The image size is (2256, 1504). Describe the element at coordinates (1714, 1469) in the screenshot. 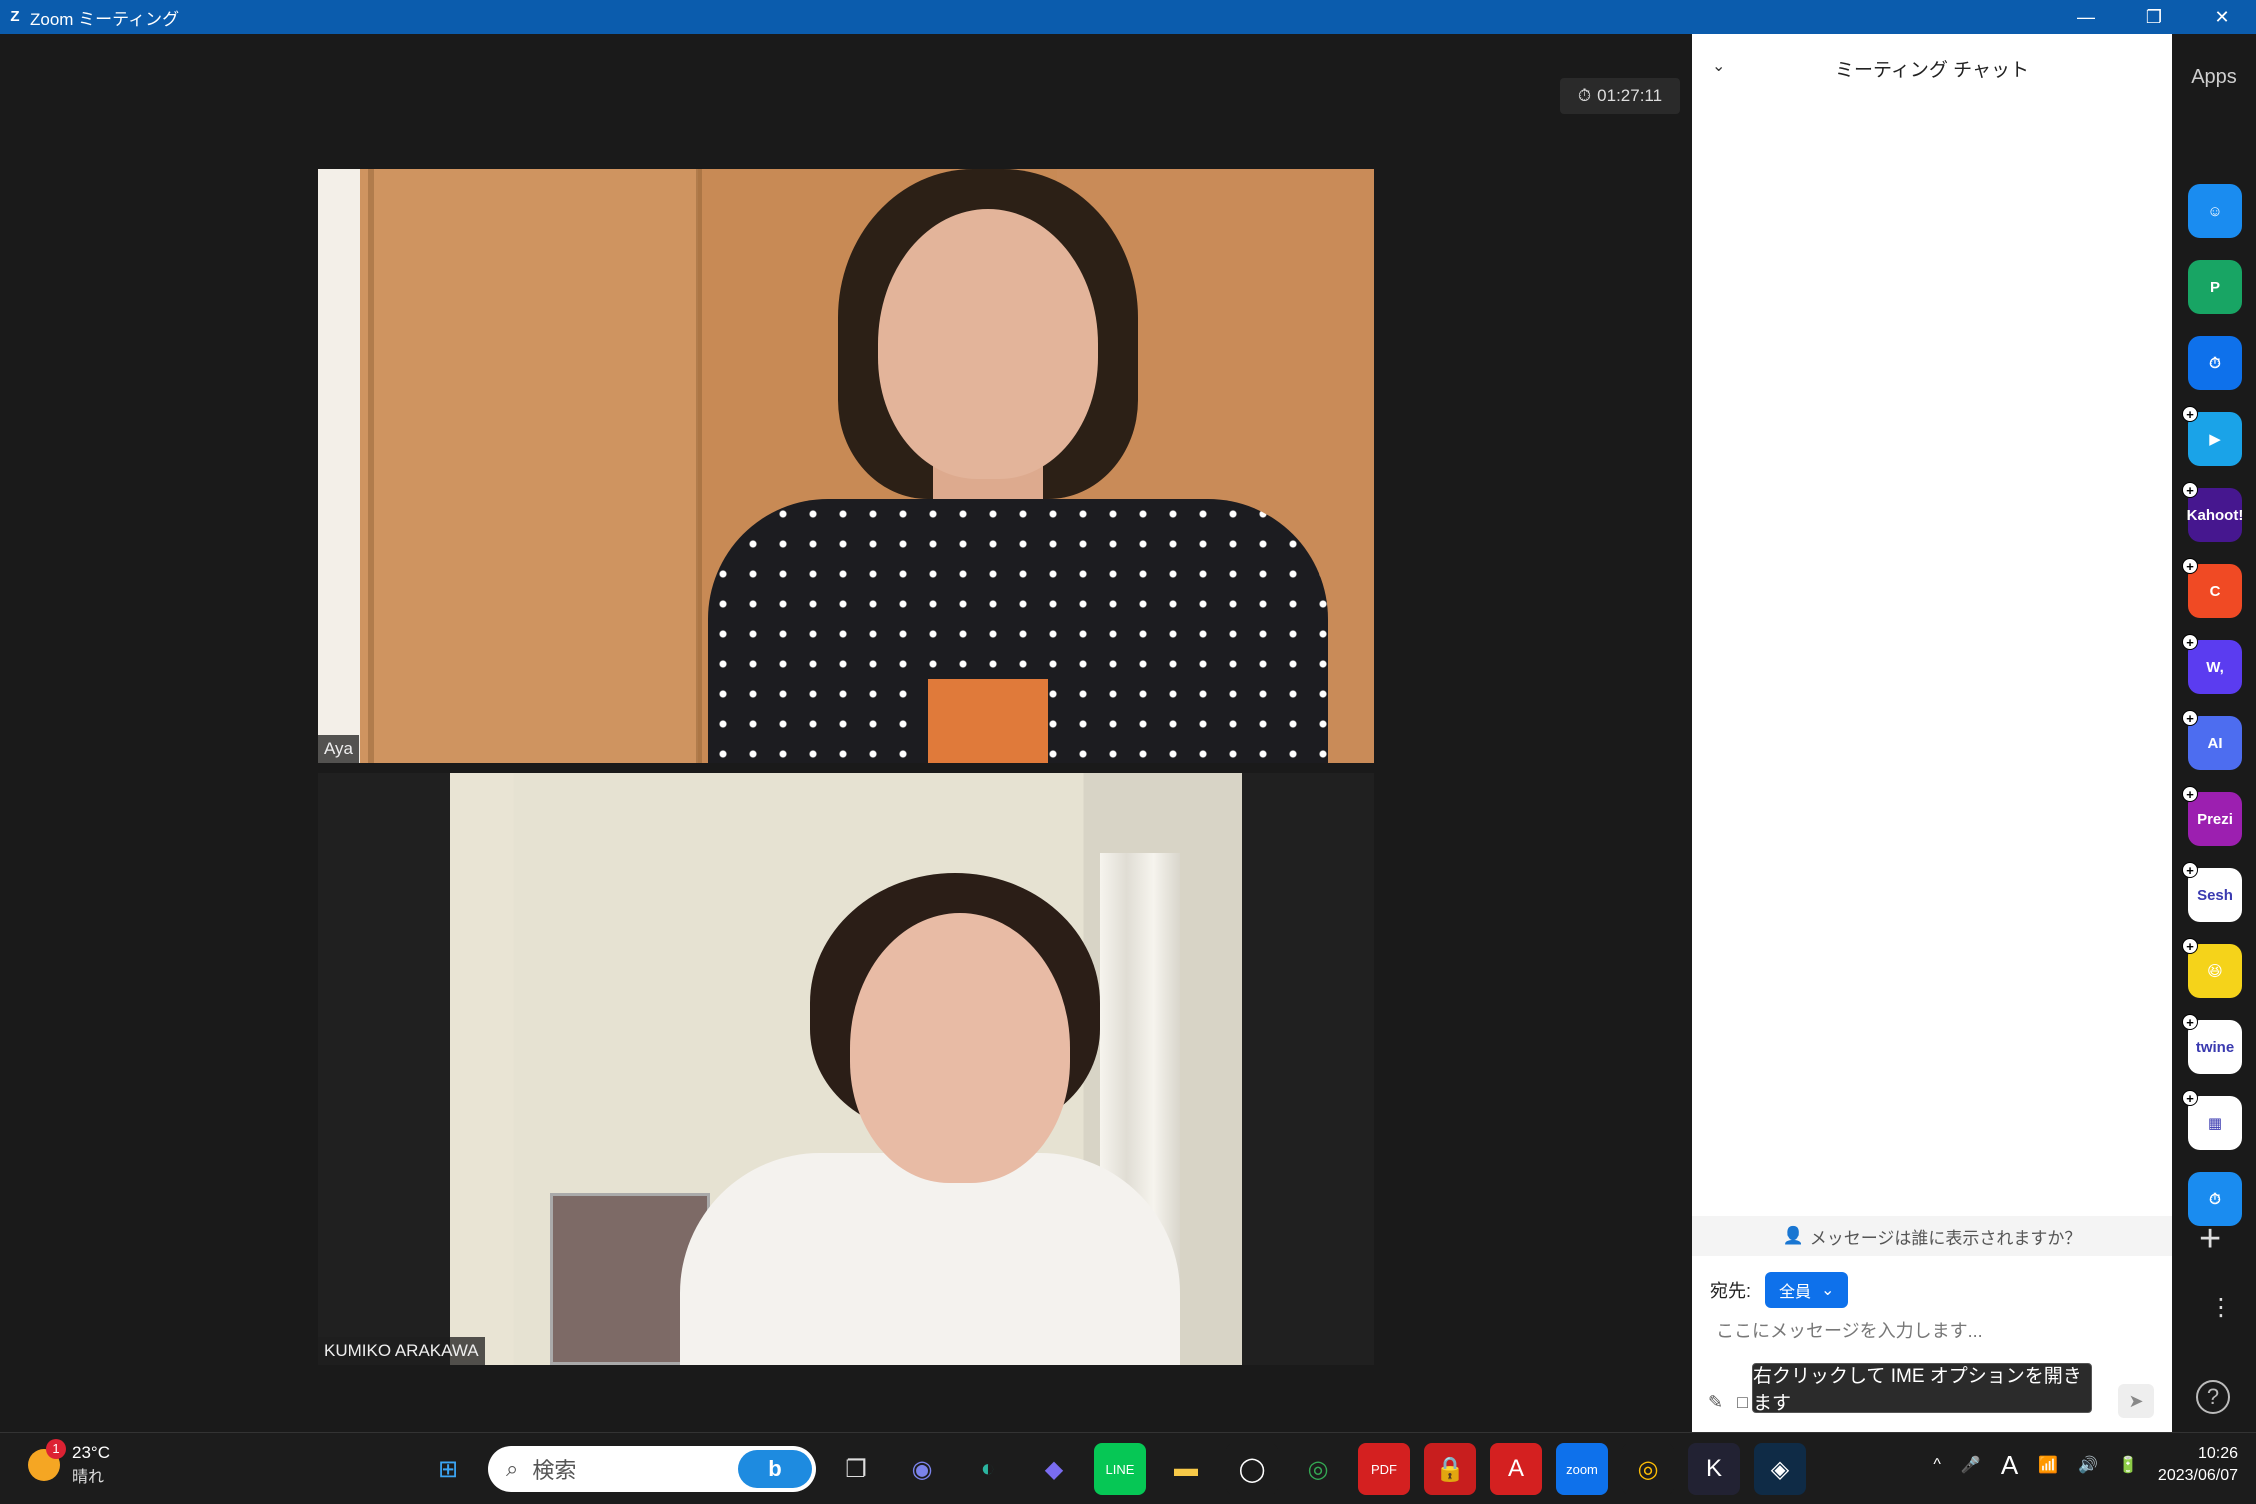

I see `app-k-icon: K` at that location.